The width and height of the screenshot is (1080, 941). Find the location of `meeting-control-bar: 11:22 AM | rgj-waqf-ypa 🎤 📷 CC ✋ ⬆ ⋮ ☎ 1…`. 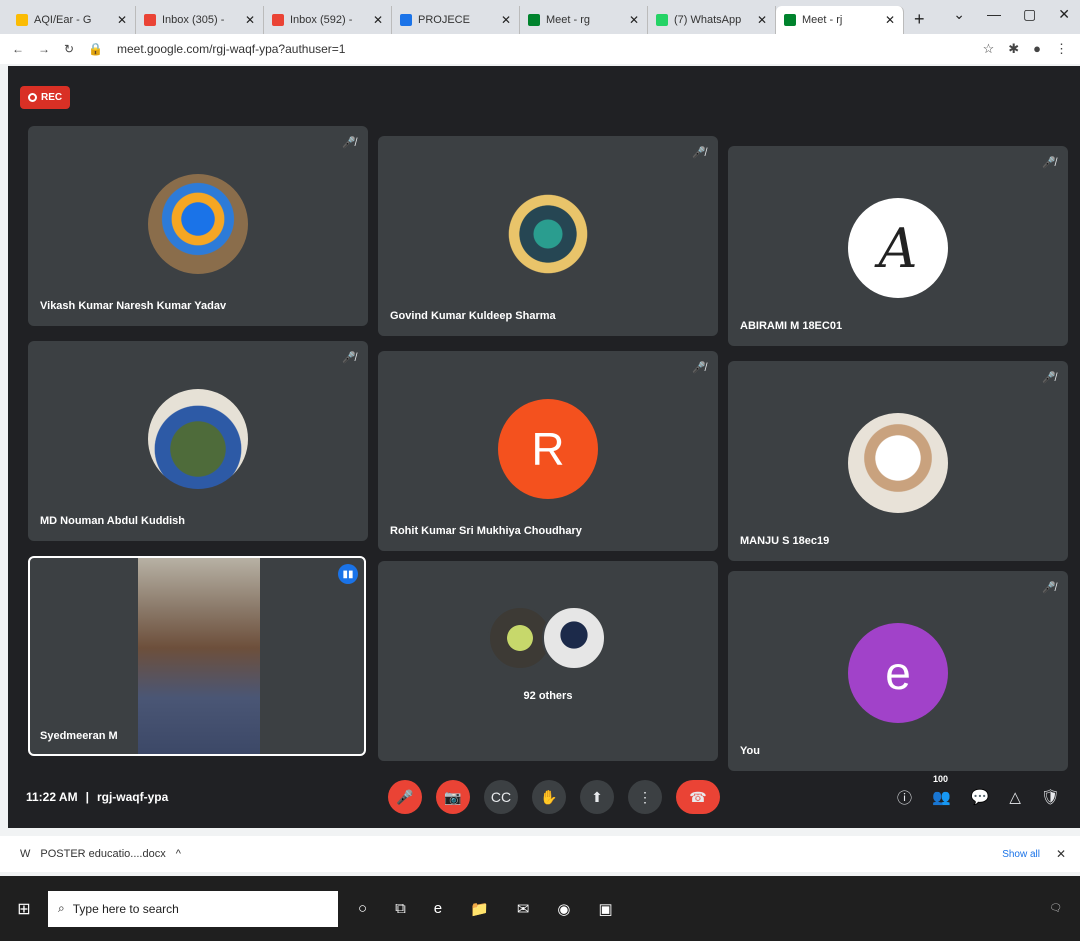

meeting-control-bar: 11:22 AM | rgj-waqf-ypa 🎤 📷 CC ✋ ⬆ ⋮ ☎ 1… is located at coordinates (544, 797).